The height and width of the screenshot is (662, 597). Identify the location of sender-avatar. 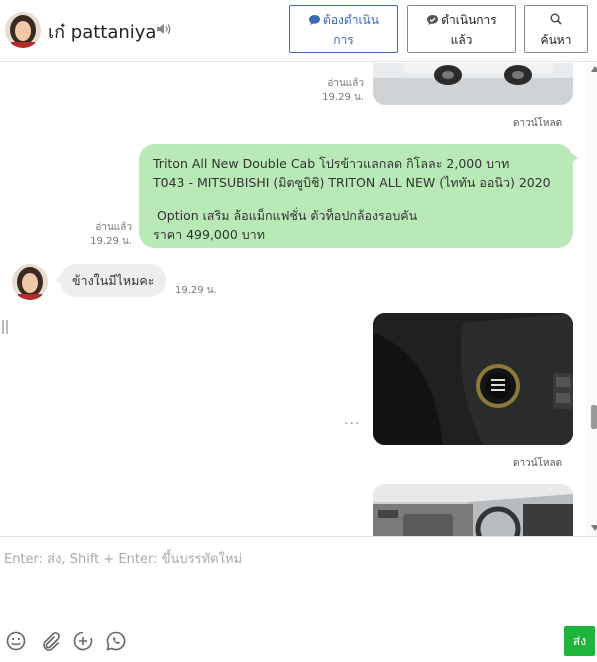
(30, 282).